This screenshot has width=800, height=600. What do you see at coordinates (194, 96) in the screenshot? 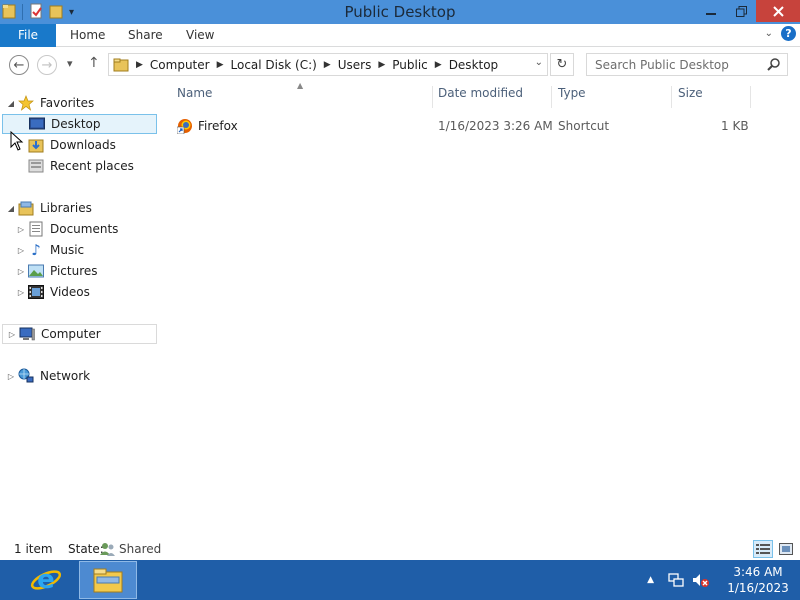
I see `column-header-name: Name` at bounding box center [194, 96].